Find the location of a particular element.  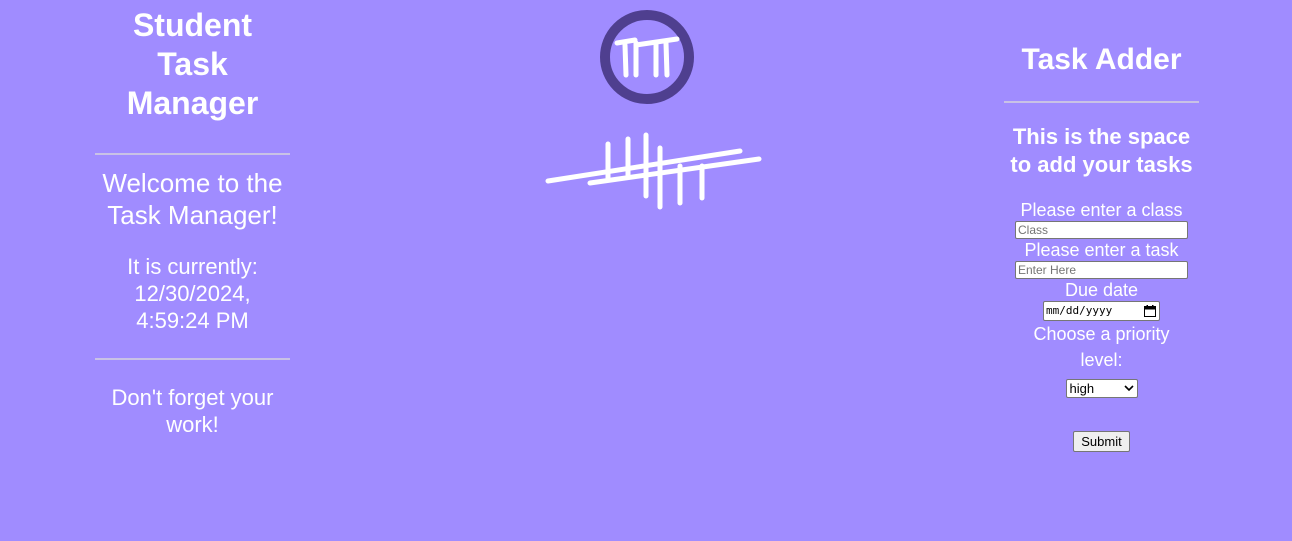

tm-circle-logo-icon is located at coordinates (647, 57).